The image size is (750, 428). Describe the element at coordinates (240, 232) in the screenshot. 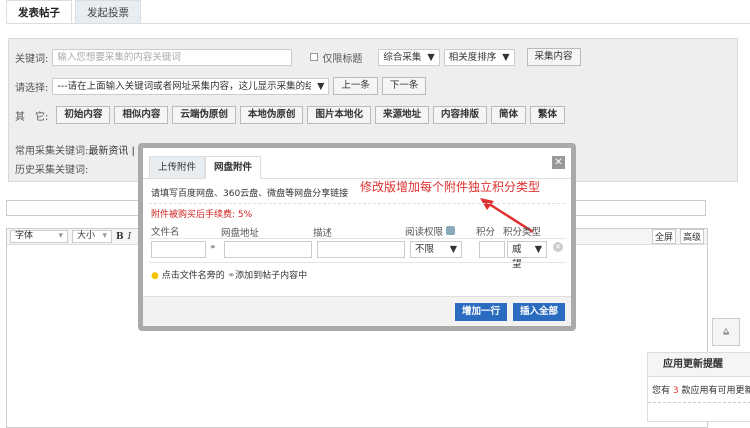

I see `col-url: 网盘地址` at that location.